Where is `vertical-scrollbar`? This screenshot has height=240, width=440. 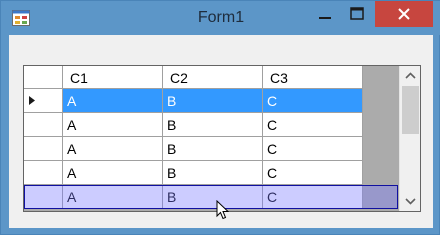 vertical-scrollbar is located at coordinates (409, 138).